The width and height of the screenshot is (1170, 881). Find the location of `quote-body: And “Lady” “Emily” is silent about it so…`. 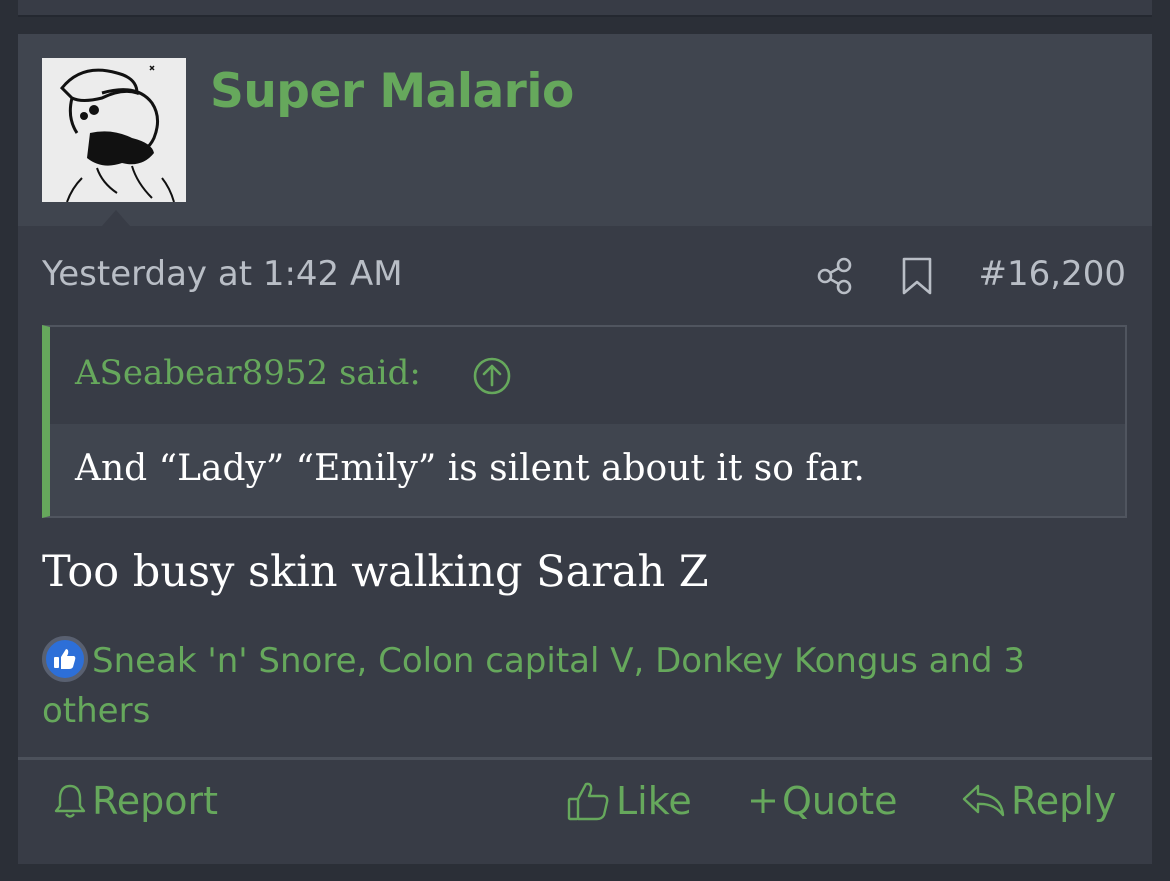

quote-body: And “Lady” “Emily” is silent about it so… is located at coordinates (587, 470).